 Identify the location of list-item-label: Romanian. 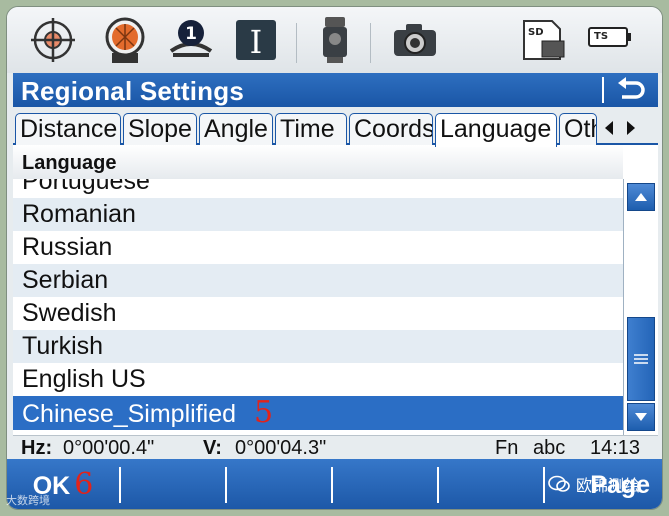
(79, 214).